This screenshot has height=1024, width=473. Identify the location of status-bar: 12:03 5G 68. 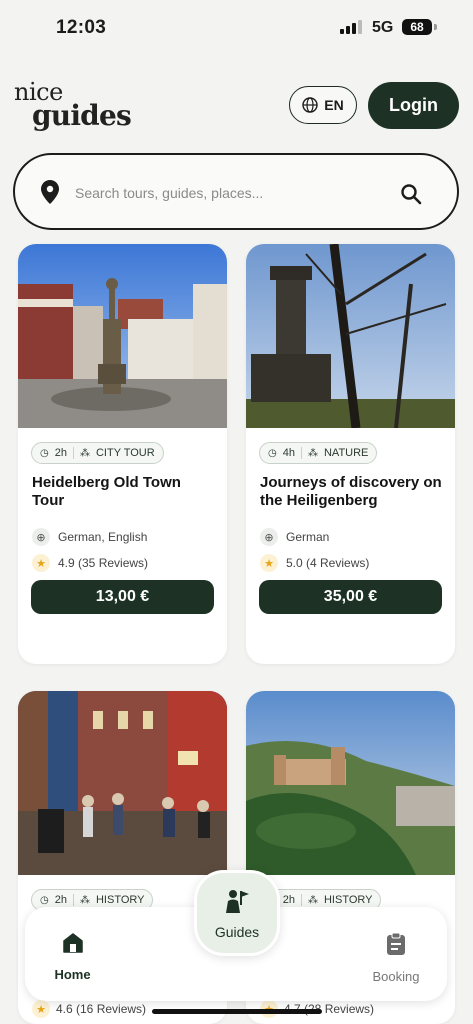
(236, 28).